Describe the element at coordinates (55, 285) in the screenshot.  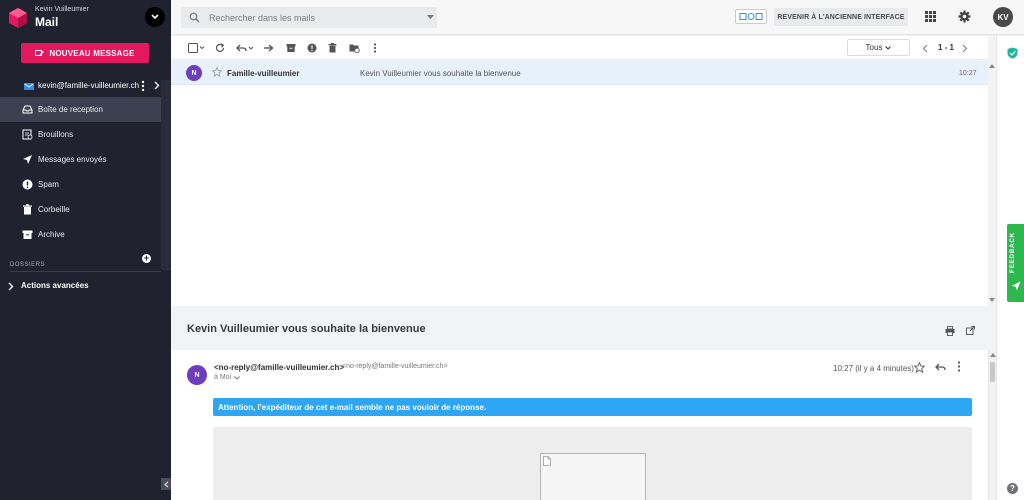
I see `advanced-actions-label: Actions avancées` at that location.